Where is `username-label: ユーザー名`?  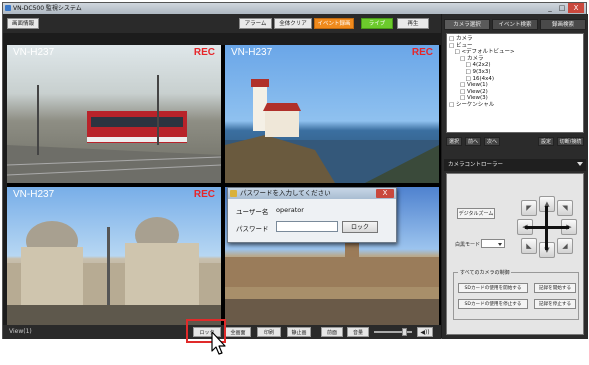 username-label: ユーザー名 is located at coordinates (252, 212).